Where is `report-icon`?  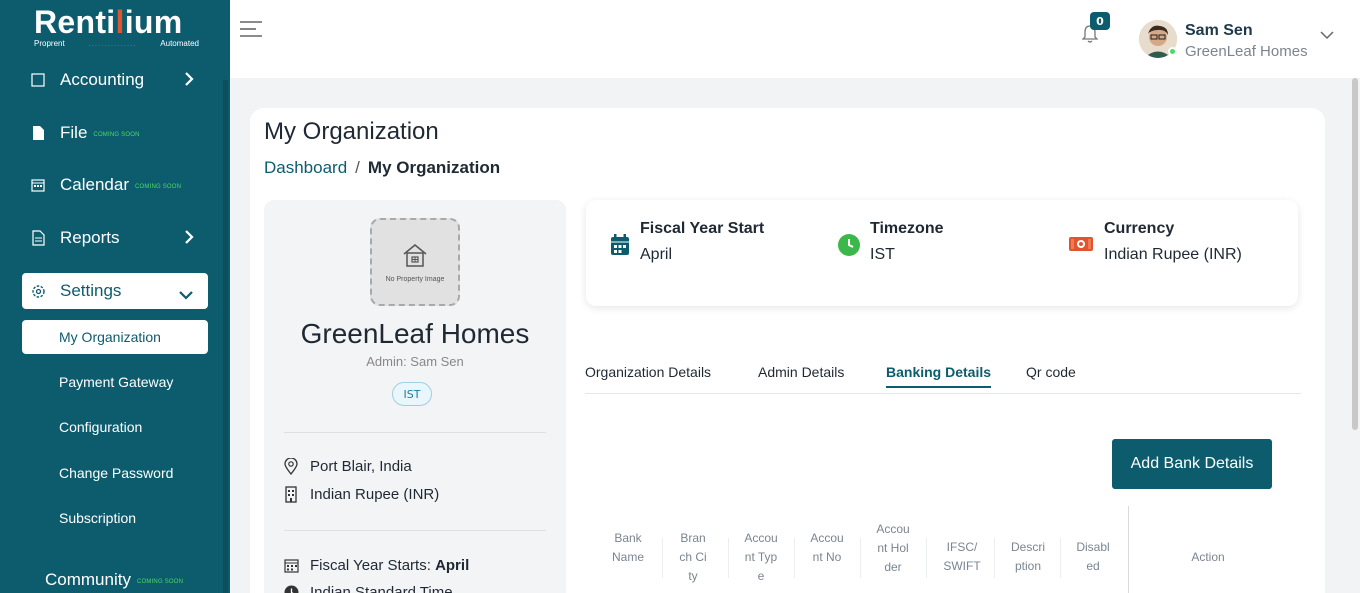 report-icon is located at coordinates (38, 238).